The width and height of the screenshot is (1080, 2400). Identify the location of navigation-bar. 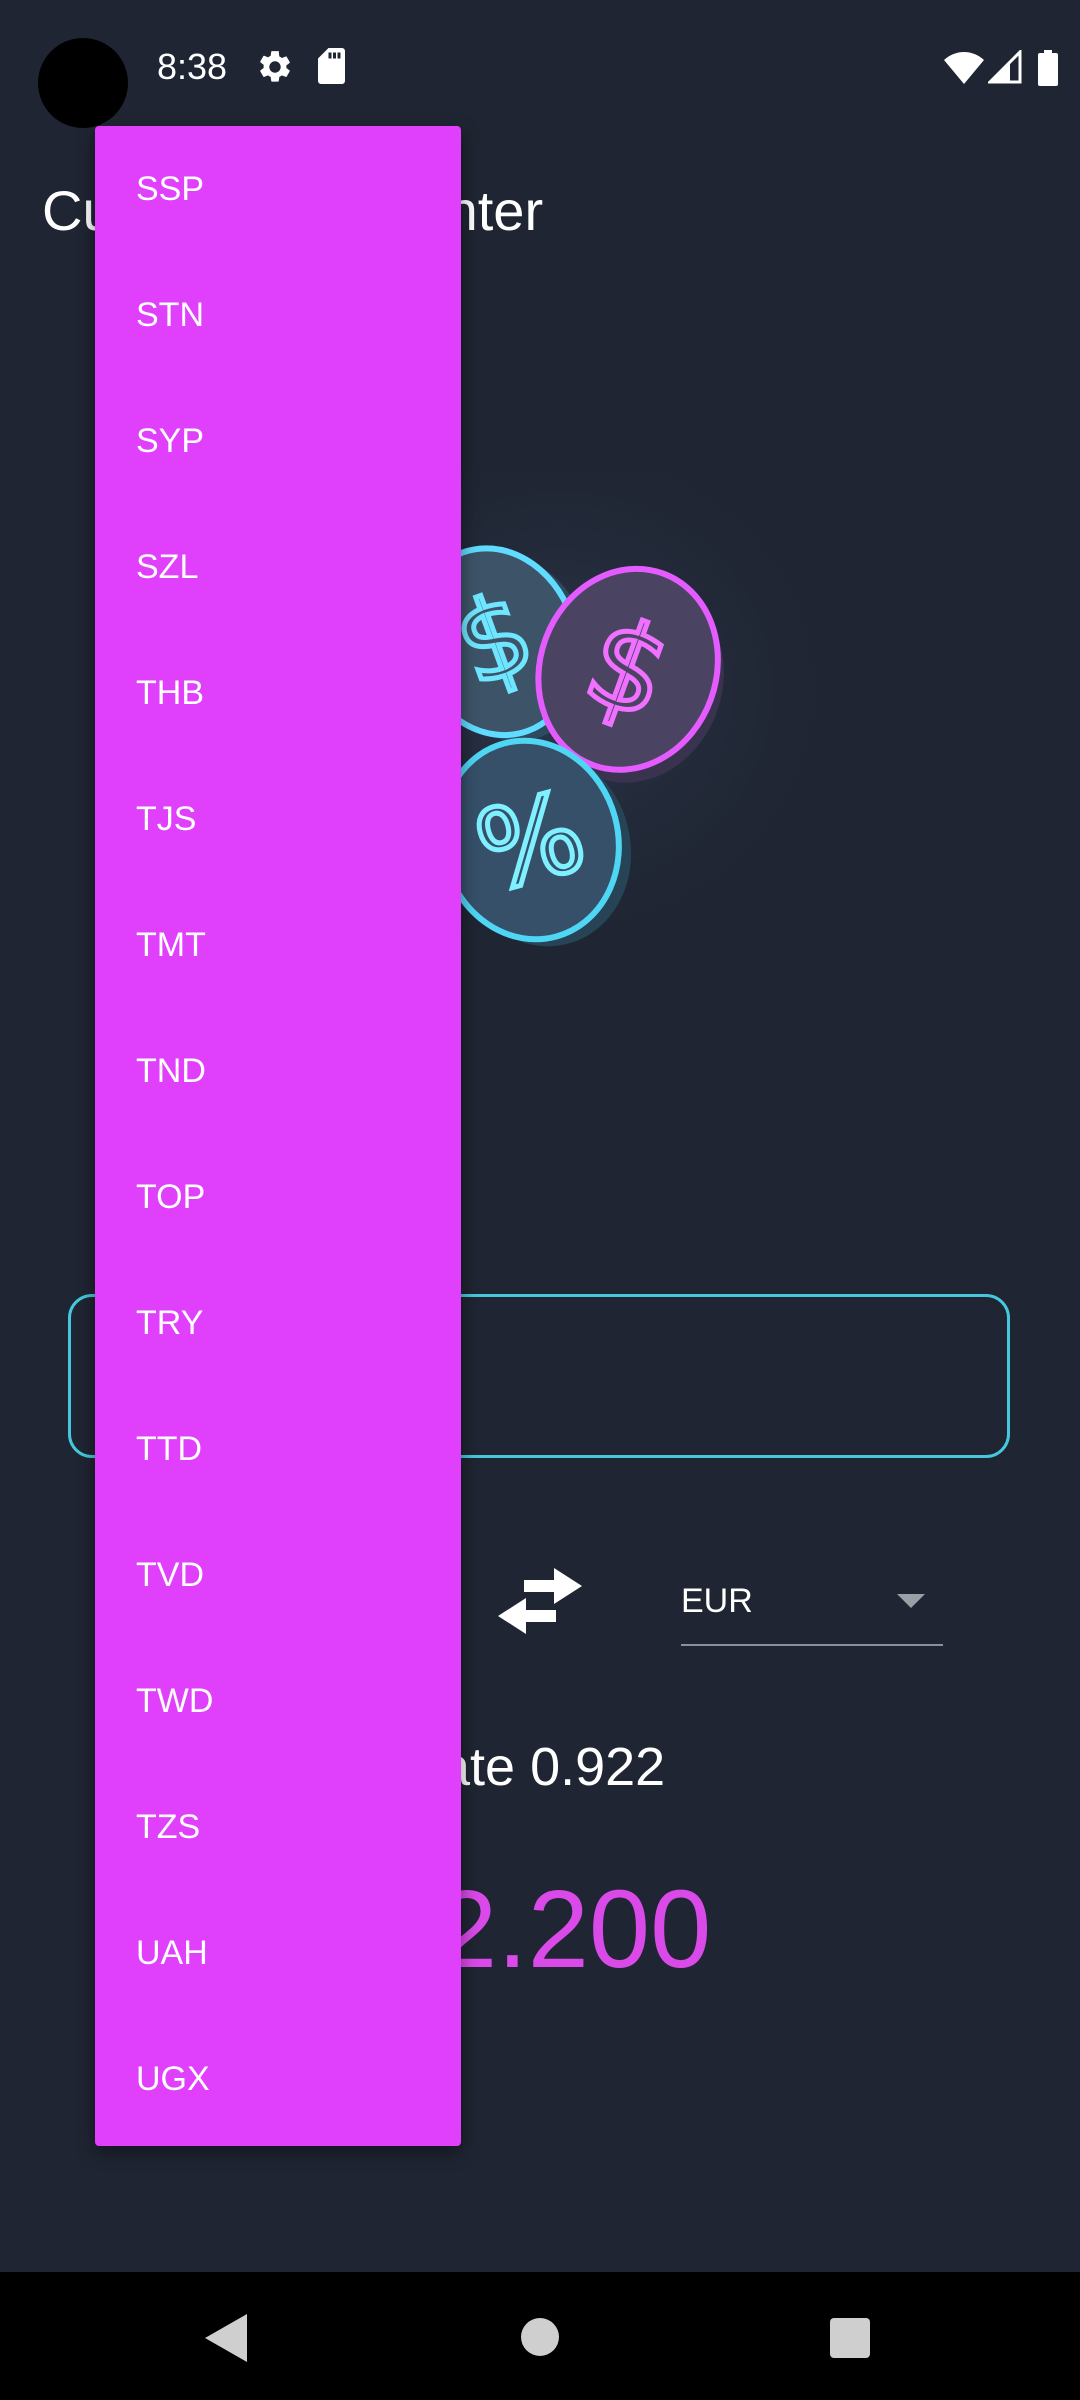
(540, 2336).